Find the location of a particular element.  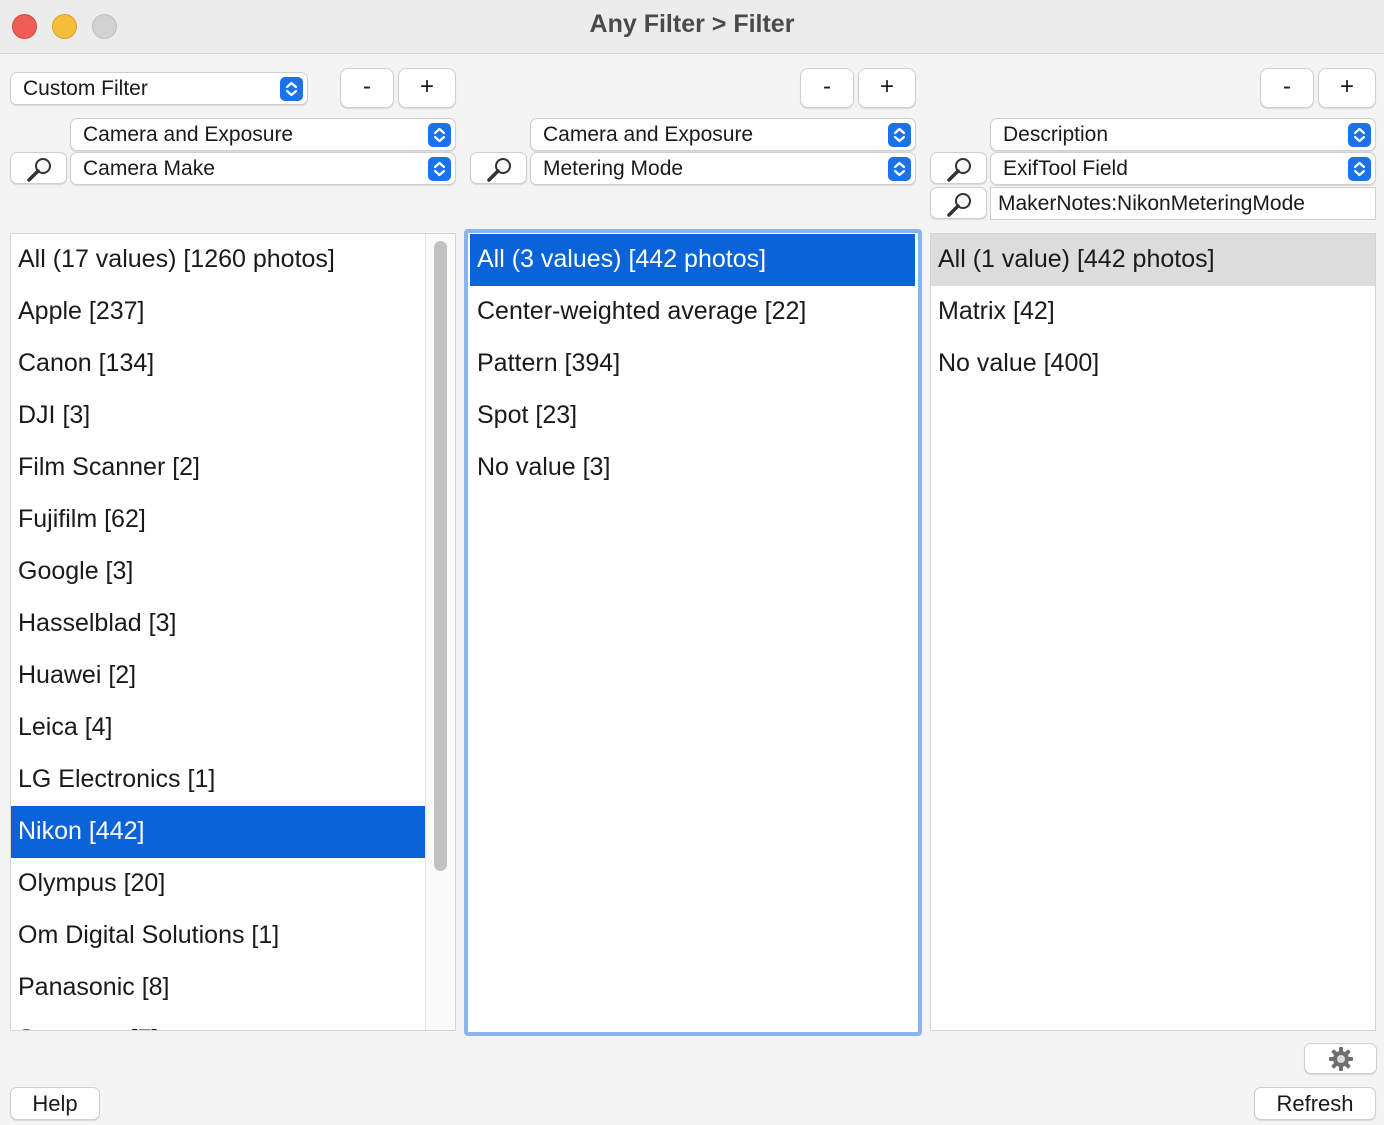

col1-search-button is located at coordinates (38, 168).